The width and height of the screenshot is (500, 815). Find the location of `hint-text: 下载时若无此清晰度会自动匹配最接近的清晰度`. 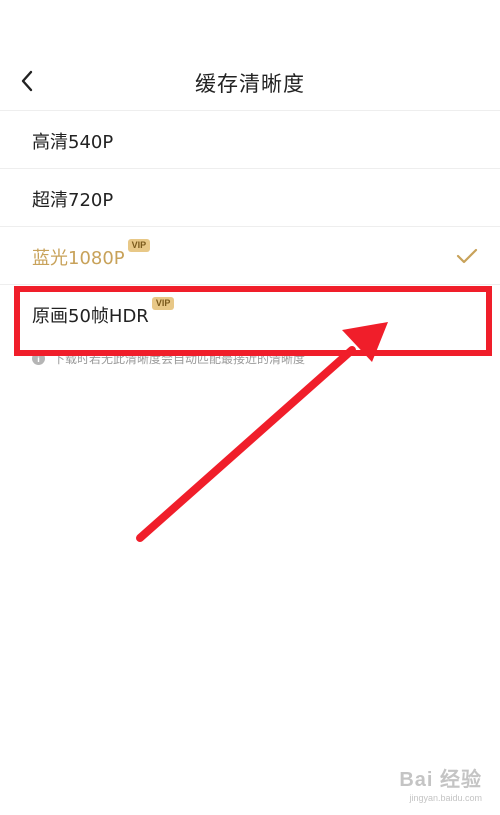

hint-text: 下载时若无此清晰度会自动匹配最接近的清晰度 is located at coordinates (179, 359).